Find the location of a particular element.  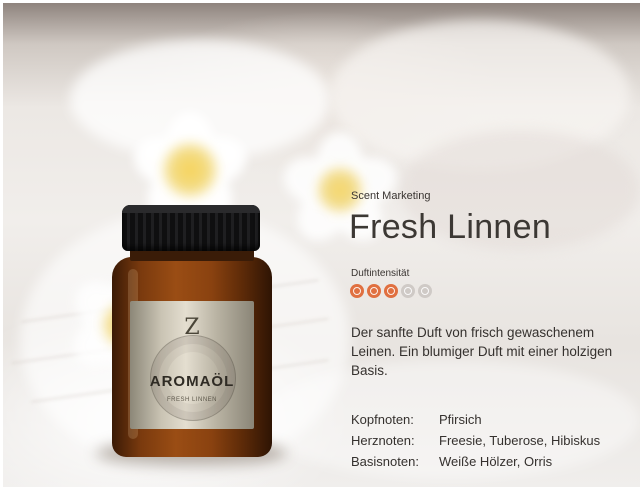

product-jar: Z AROMAÖL FRESH LINNEN is located at coordinates (192, 331).